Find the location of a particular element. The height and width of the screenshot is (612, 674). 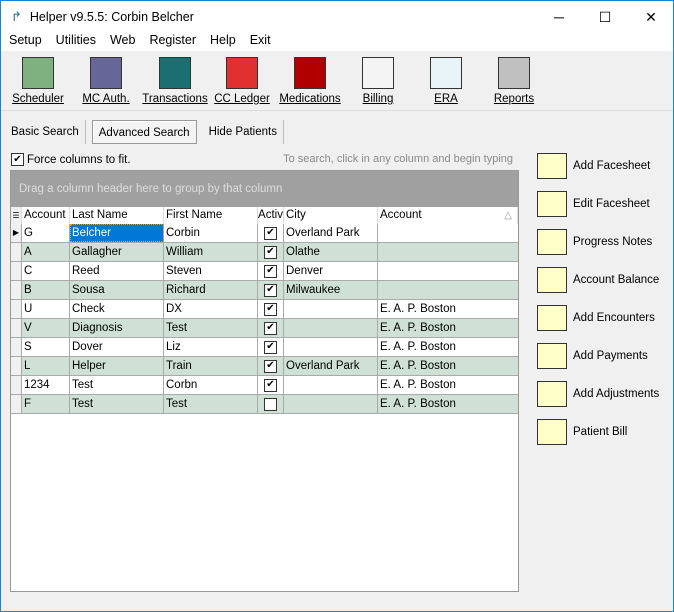

table-cell: Helper is located at coordinates (117, 366).